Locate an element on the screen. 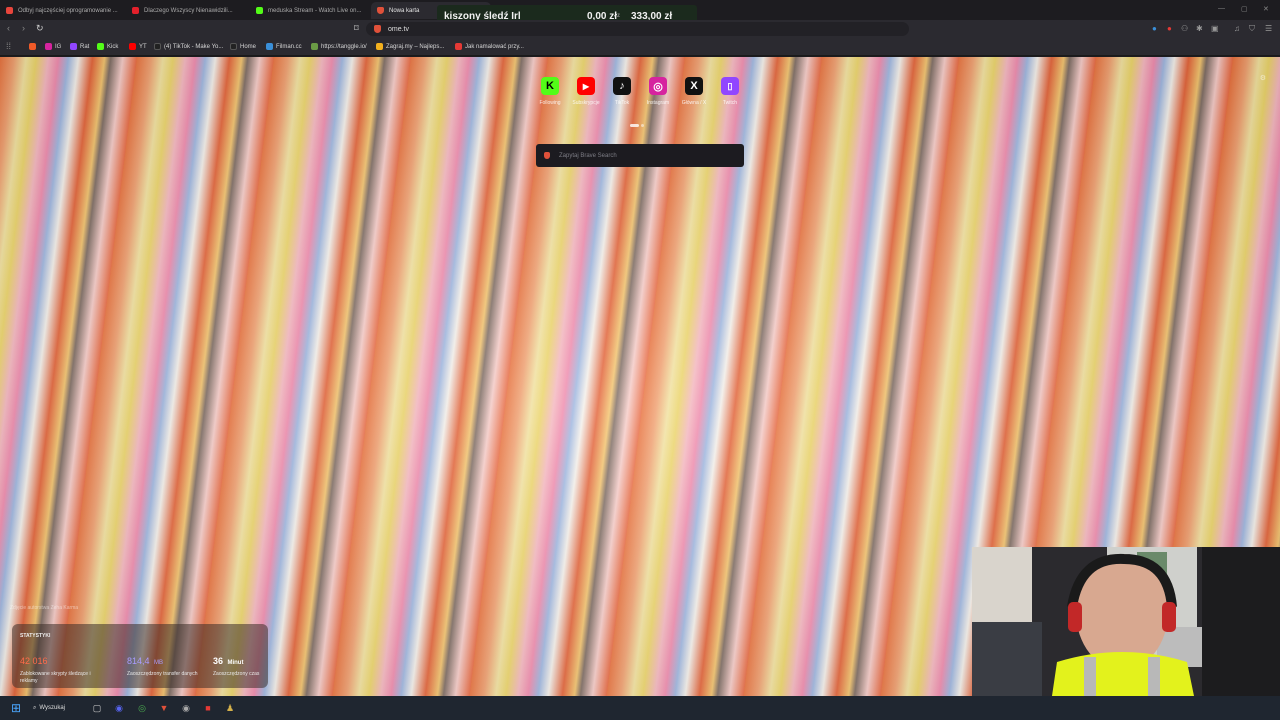  stat-time: 36 Minut Zaoszczędzony czas is located at coordinates (238, 664).